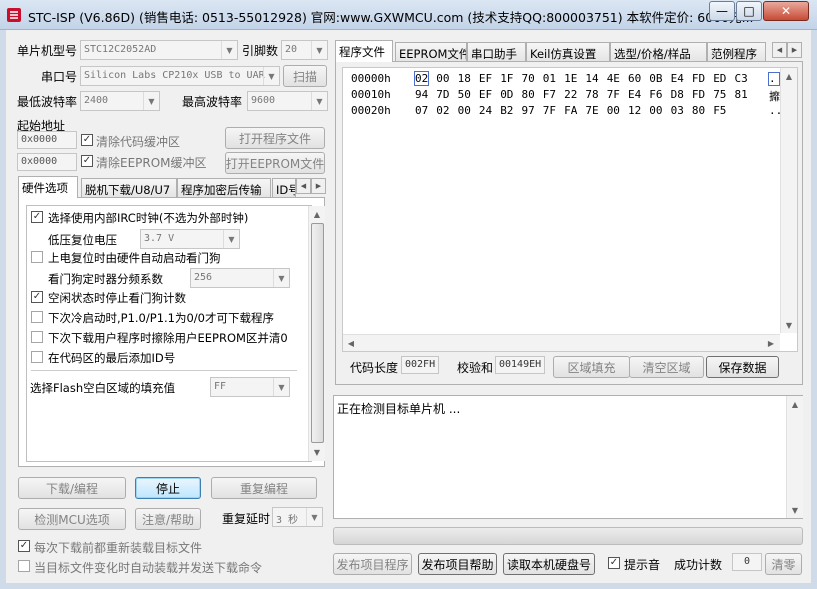  Describe the element at coordinates (457, 564) in the screenshot. I see `publish-help-button: 发布项目帮助` at that location.